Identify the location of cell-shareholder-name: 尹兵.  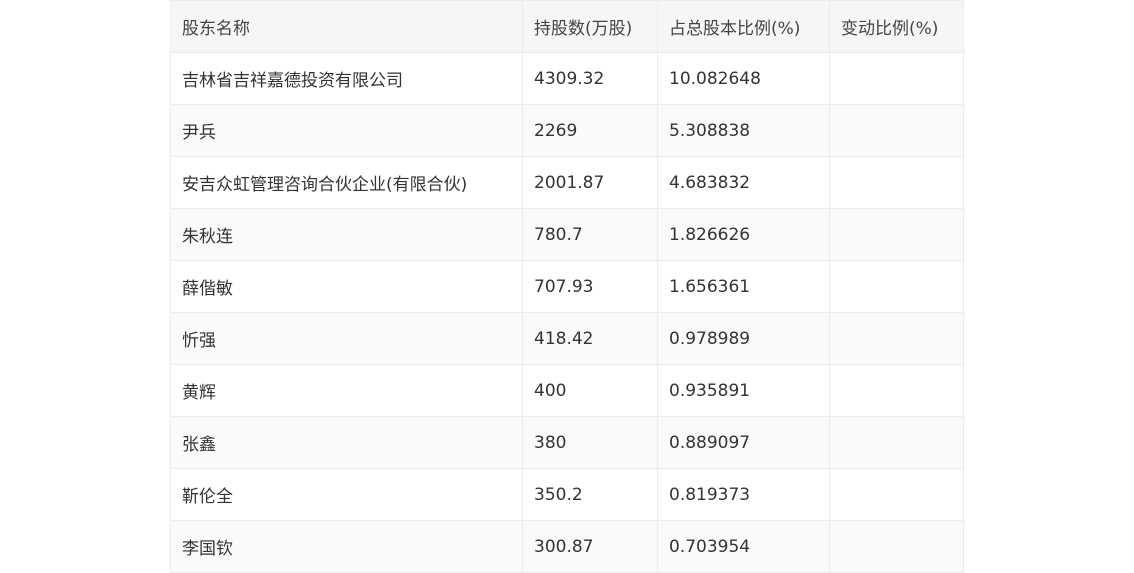
(346, 130).